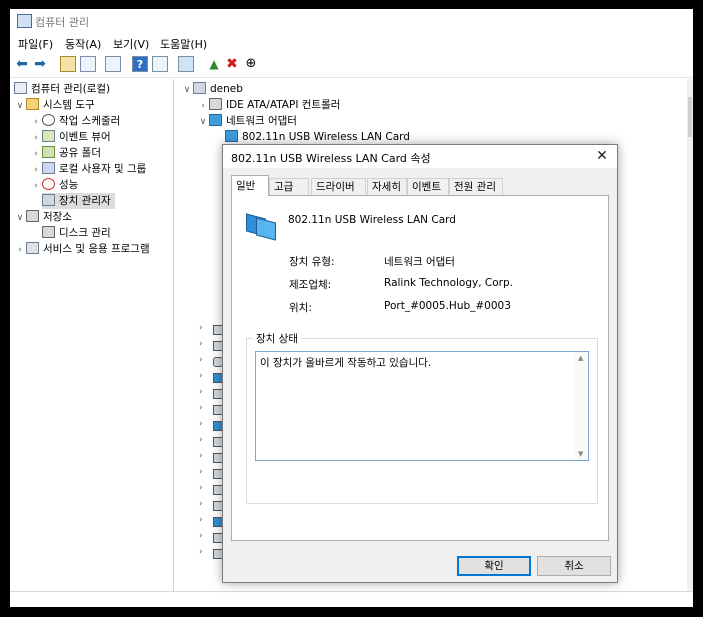  I want to click on device-status-group: 장치 상태 이 장치가 올바르게 작동하고 있습니다. ▲ ▼, so click(422, 417).